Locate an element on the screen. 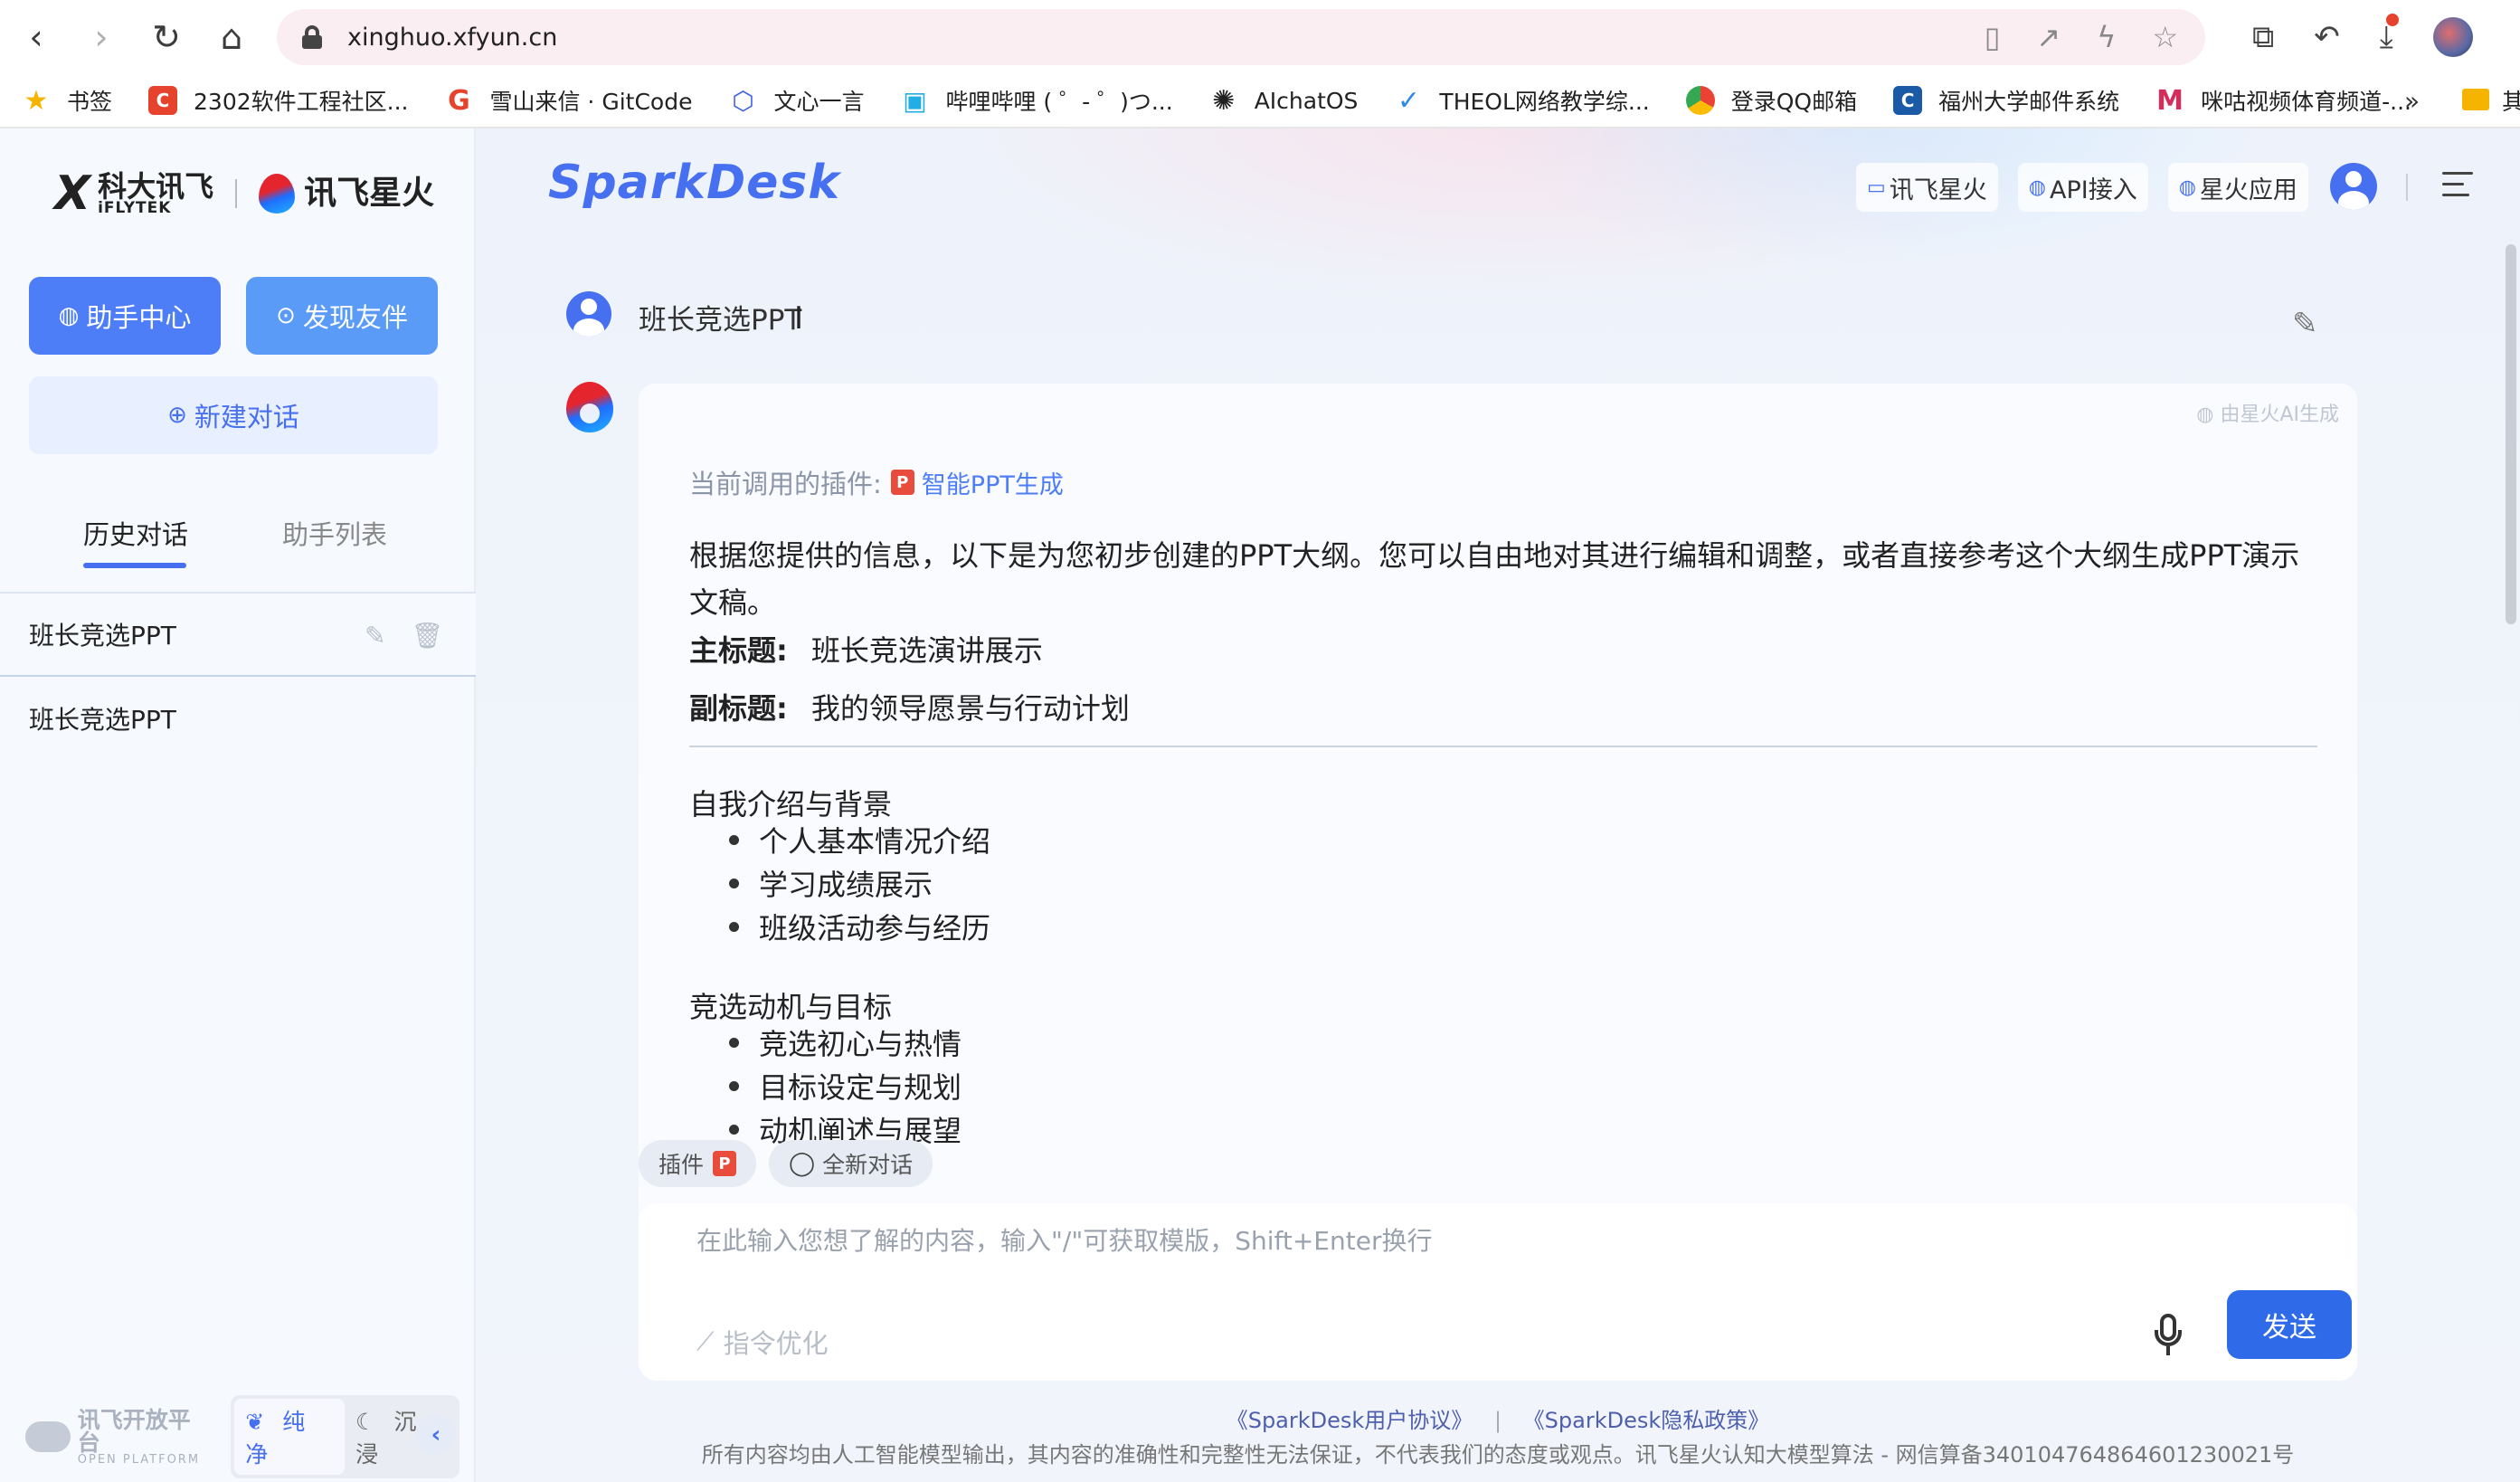 Image resolution: width=2520 pixels, height=1482 pixels. composer-chips: 插件 P ◯ 全新对话 is located at coordinates (786, 1164).